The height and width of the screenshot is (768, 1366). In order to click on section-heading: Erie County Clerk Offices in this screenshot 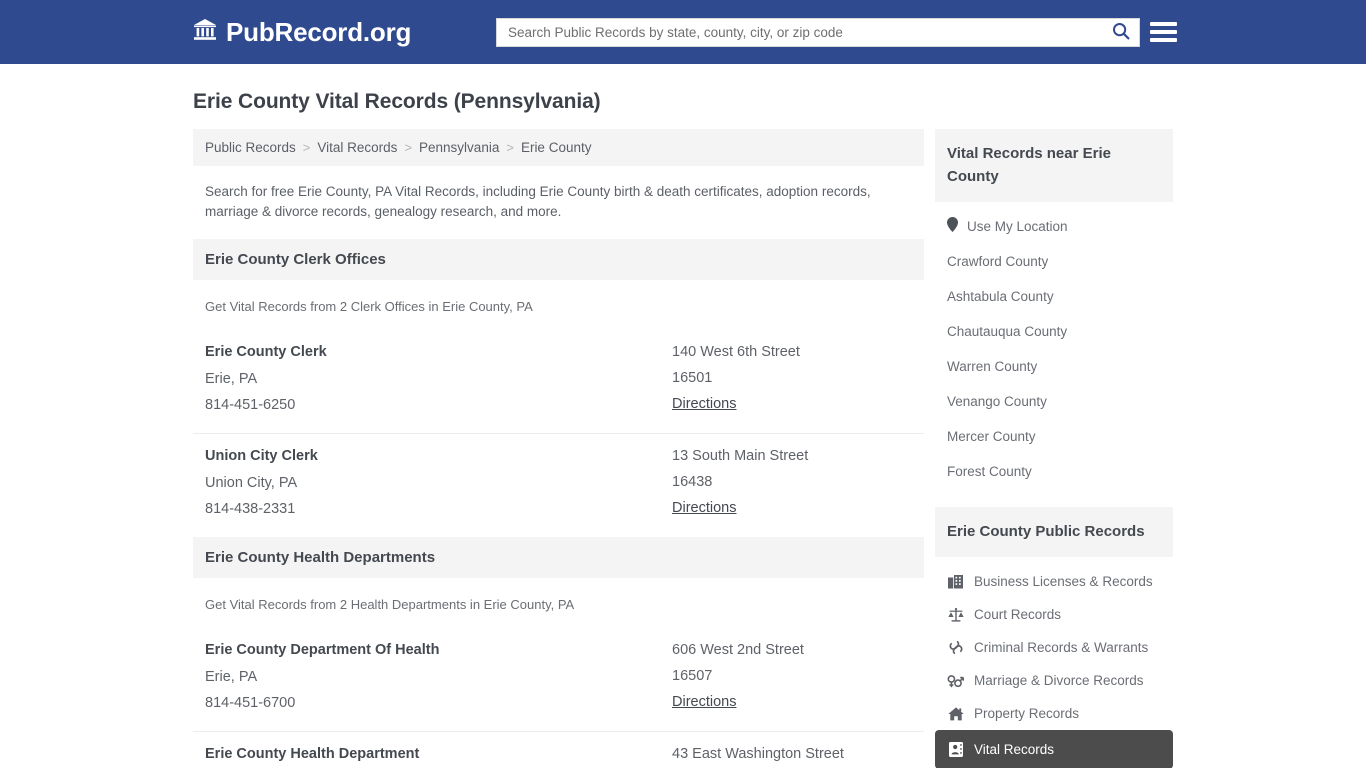, I will do `click(558, 259)`.